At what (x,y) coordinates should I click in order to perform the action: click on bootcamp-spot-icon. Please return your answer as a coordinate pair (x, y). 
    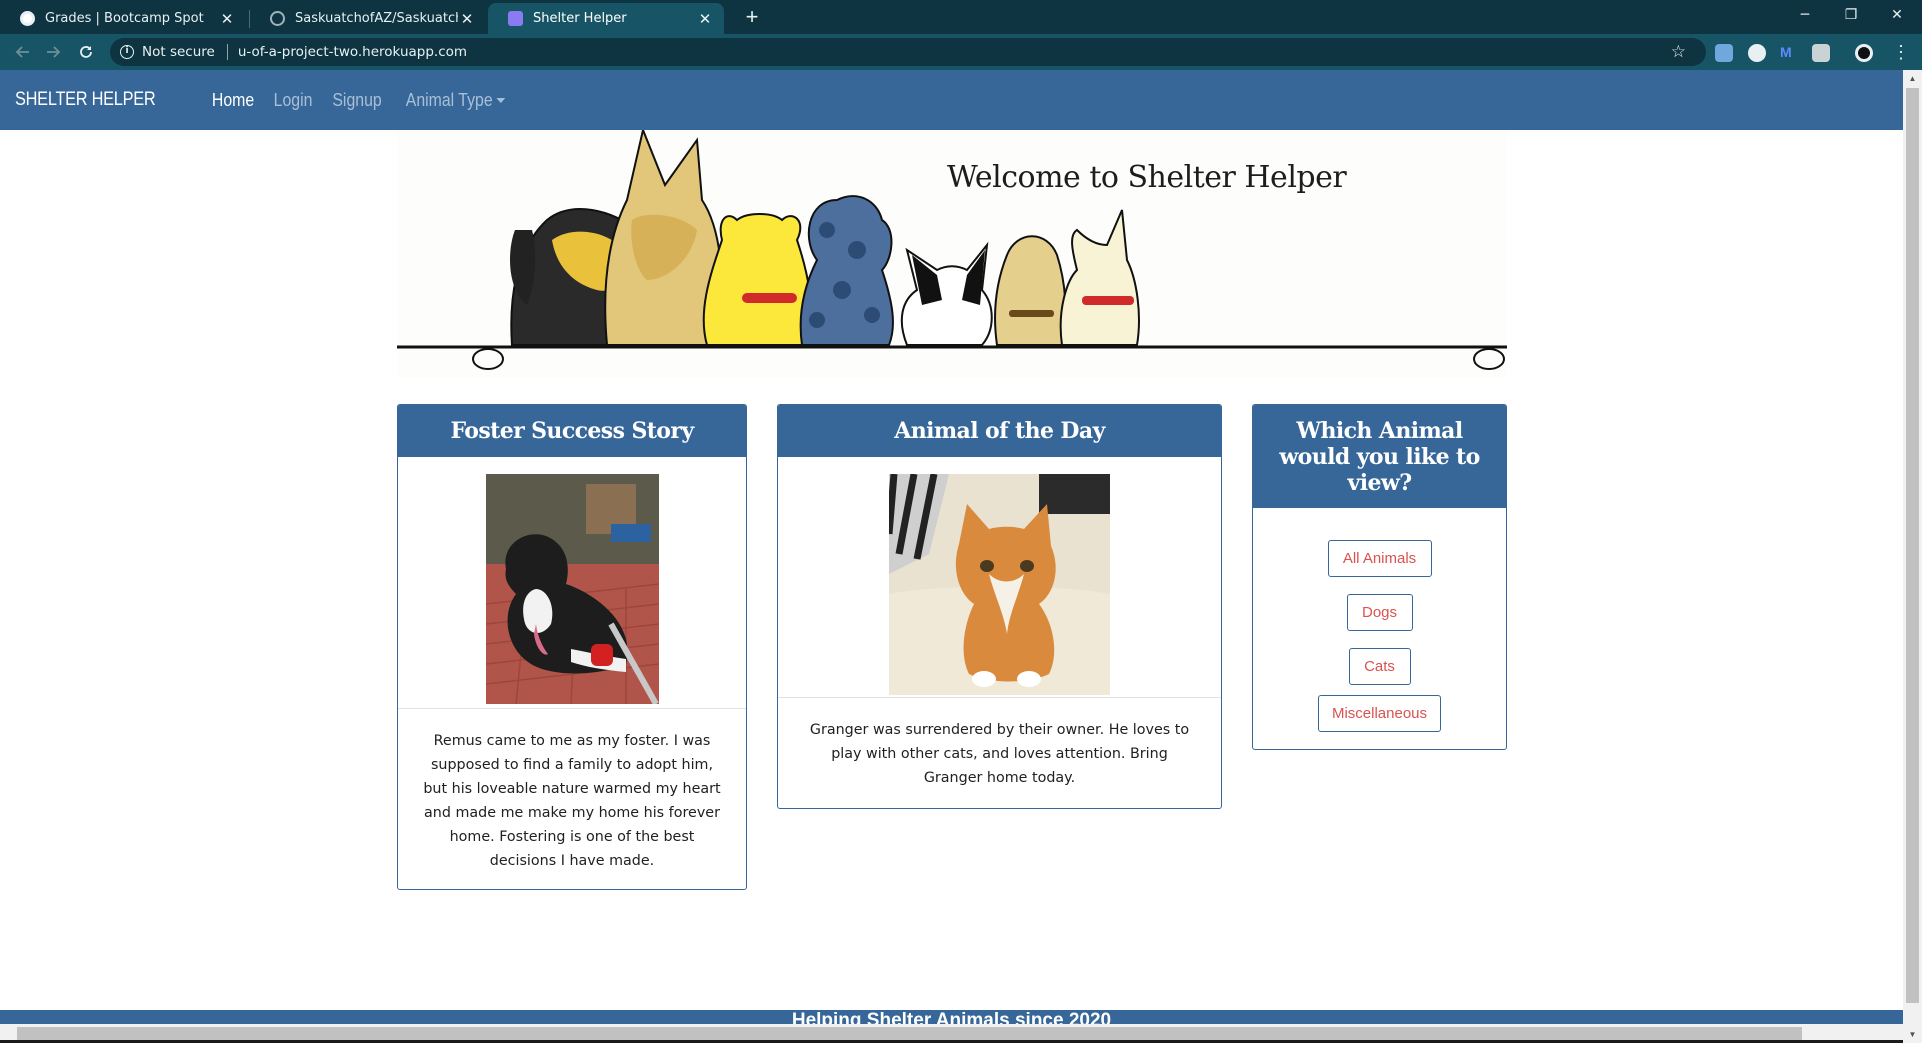
    Looking at the image, I should click on (27, 18).